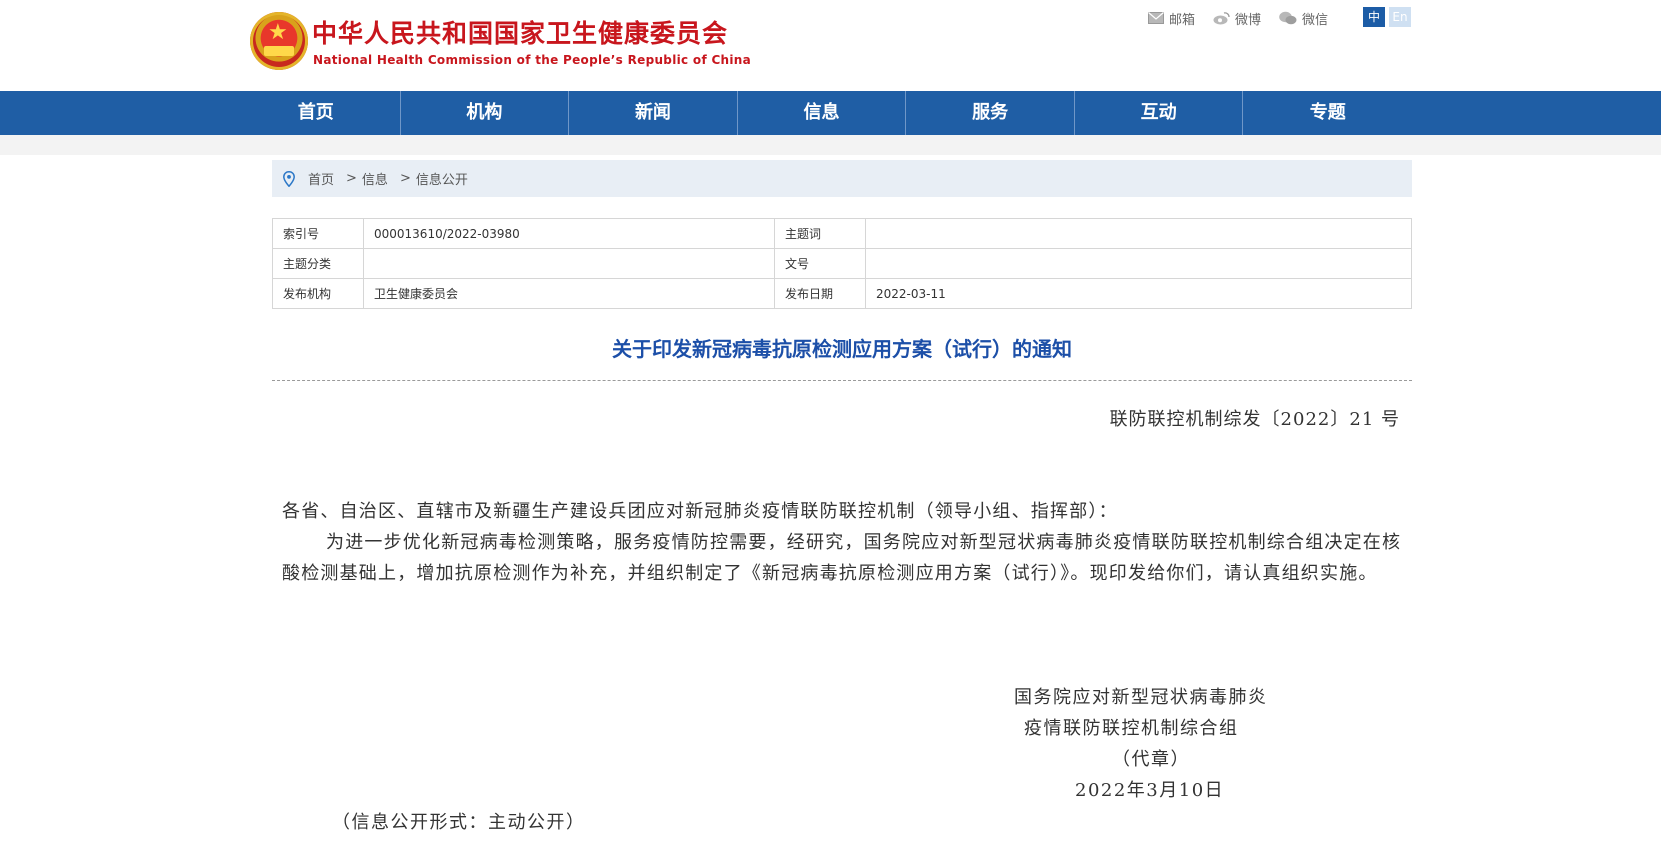  What do you see at coordinates (990, 113) in the screenshot?
I see `nav-item-services: 服务` at bounding box center [990, 113].